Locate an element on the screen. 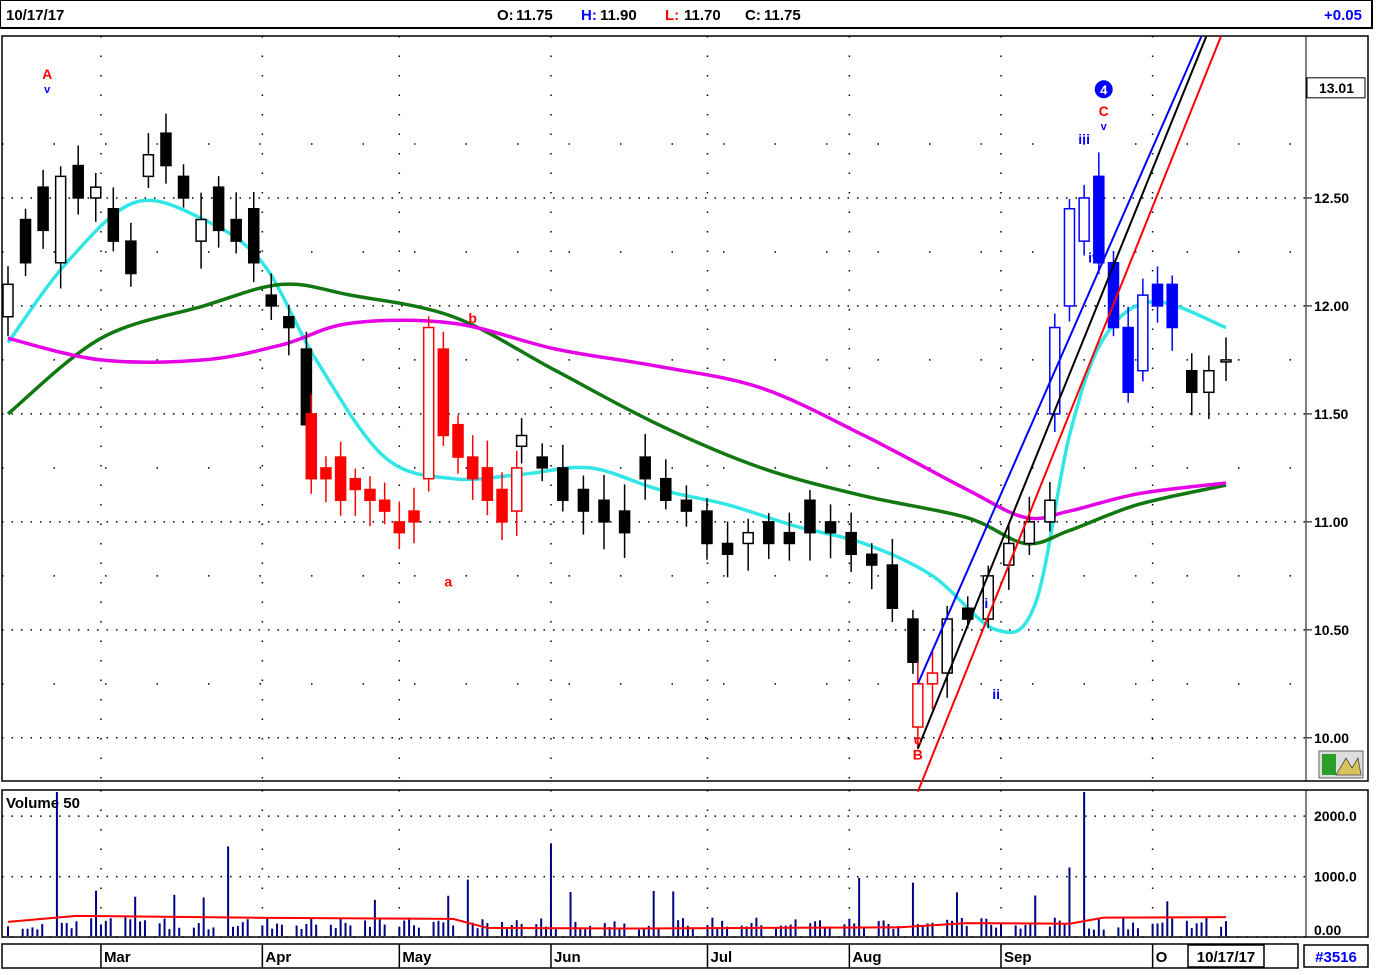 The height and width of the screenshot is (975, 1400). volume-tick-label-2: 0.00 is located at coordinates (1327, 930).